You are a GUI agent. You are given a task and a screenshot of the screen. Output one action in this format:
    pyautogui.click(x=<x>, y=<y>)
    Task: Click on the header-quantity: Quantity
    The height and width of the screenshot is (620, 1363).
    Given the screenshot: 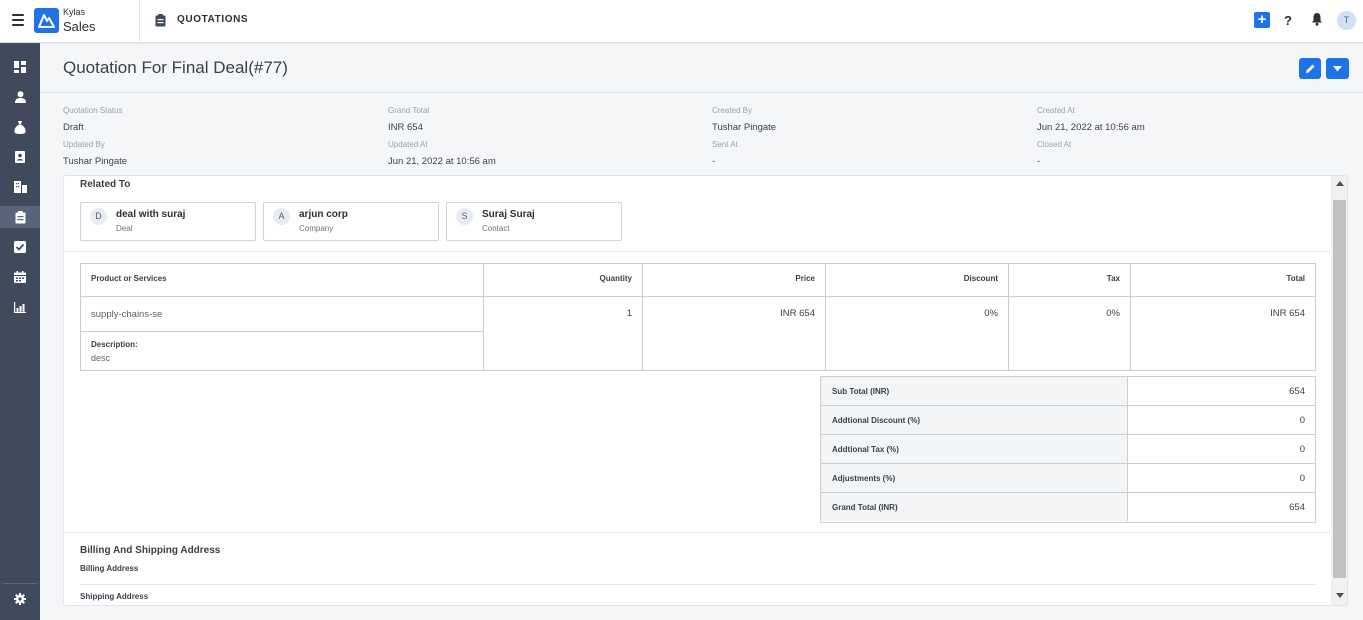 What is the action you would take?
    pyautogui.click(x=615, y=278)
    